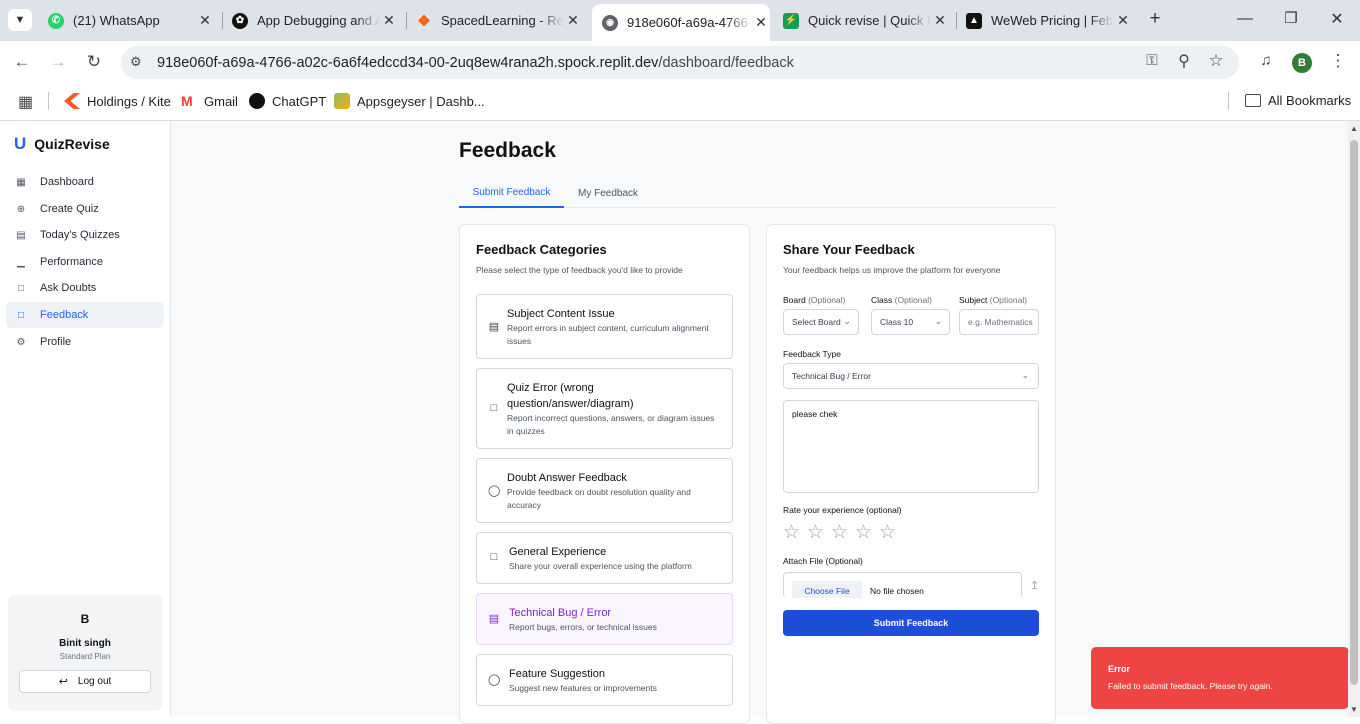 Image resolution: width=1360 pixels, height=724 pixels. What do you see at coordinates (1354, 128) in the screenshot?
I see `scroll-up-arrow-icon: ▲` at bounding box center [1354, 128].